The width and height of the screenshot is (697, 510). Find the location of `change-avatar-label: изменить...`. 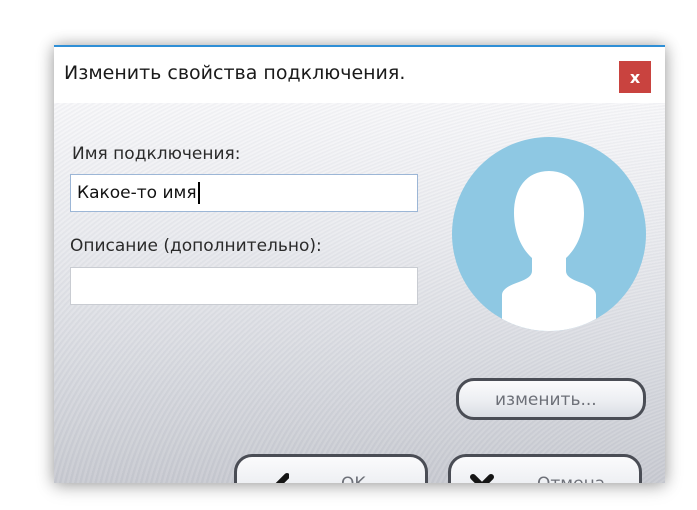

change-avatar-label: изменить... is located at coordinates (546, 400).